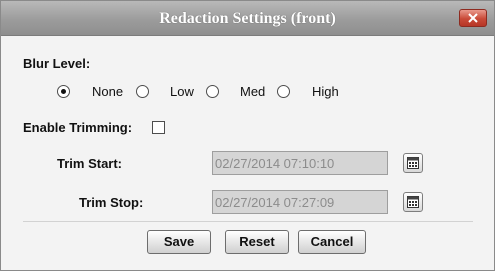 This screenshot has width=495, height=271. I want to click on radio-blur-low-label: Low, so click(182, 91).